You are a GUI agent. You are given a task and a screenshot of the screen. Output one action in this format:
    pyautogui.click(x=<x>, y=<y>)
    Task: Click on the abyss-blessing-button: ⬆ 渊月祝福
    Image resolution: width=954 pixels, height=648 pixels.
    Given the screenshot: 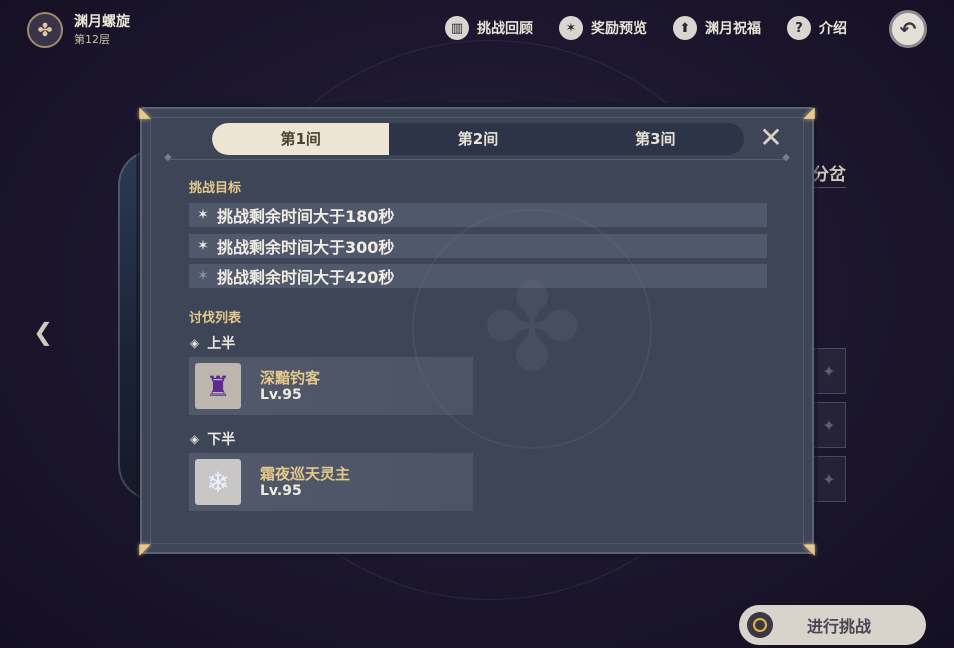 What is the action you would take?
    pyautogui.click(x=717, y=28)
    